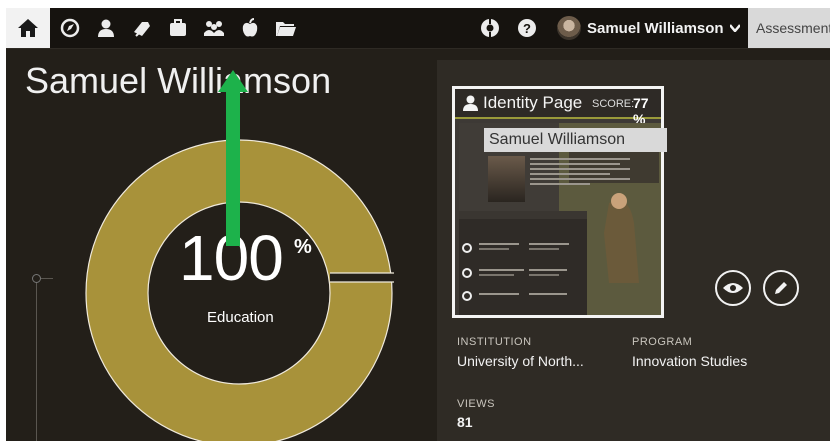 The width and height of the screenshot is (830, 441). I want to click on home-button, so click(28, 28).